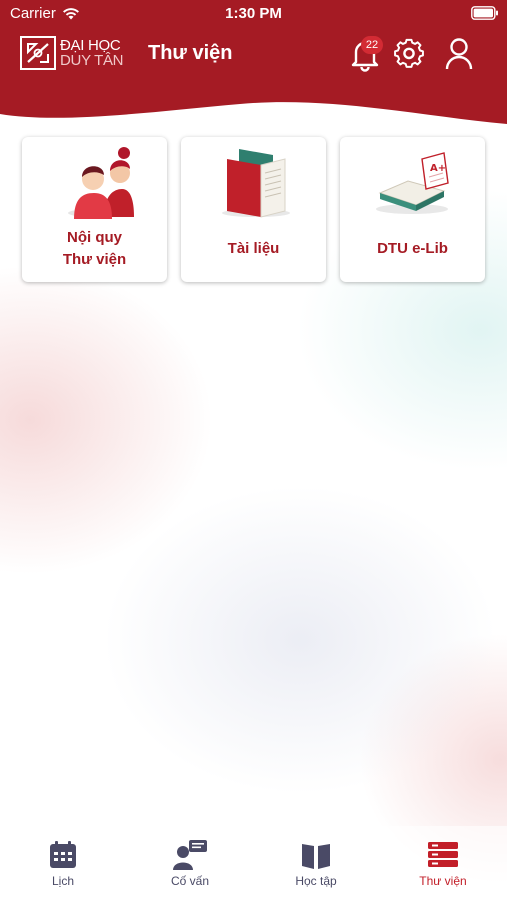  I want to click on battery-icon, so click(484, 13).